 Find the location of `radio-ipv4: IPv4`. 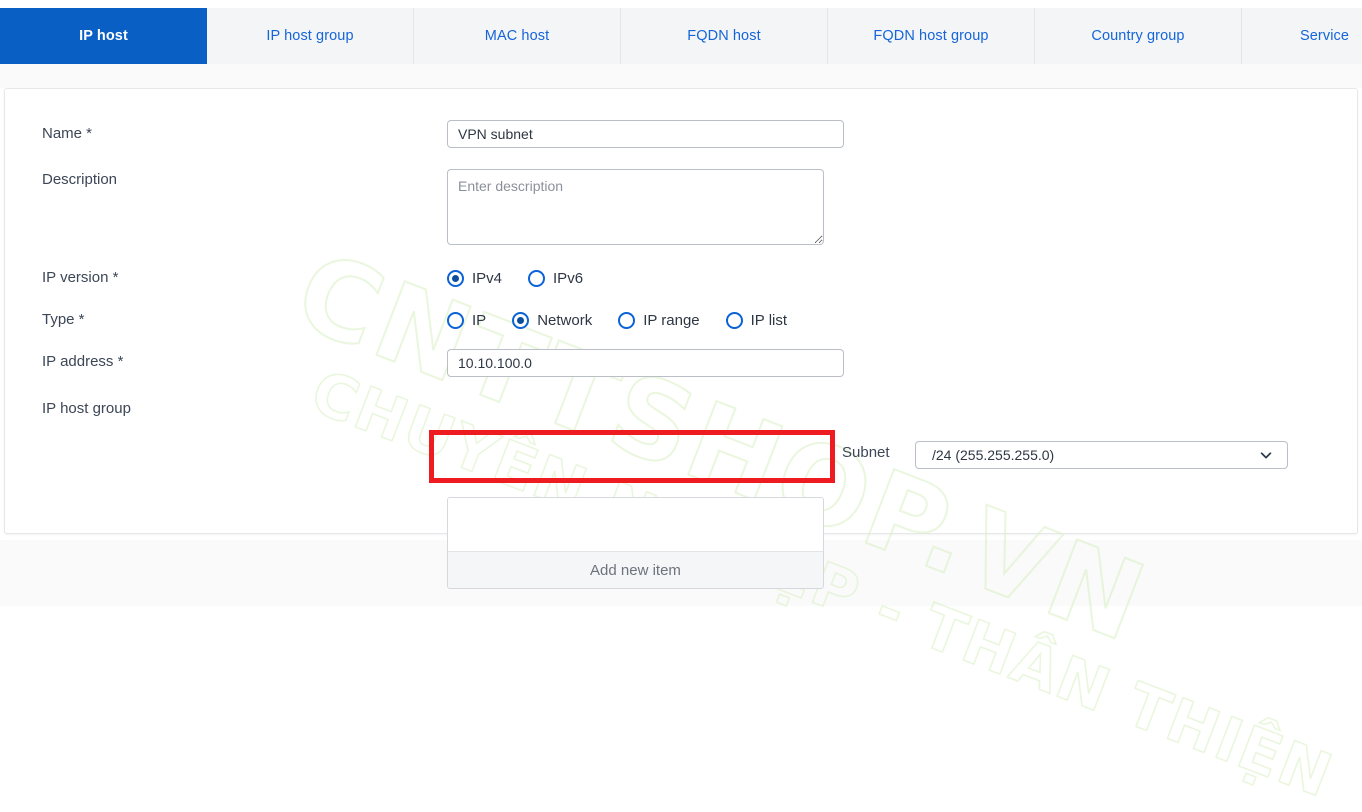

radio-ipv4: IPv4 is located at coordinates (474, 278).